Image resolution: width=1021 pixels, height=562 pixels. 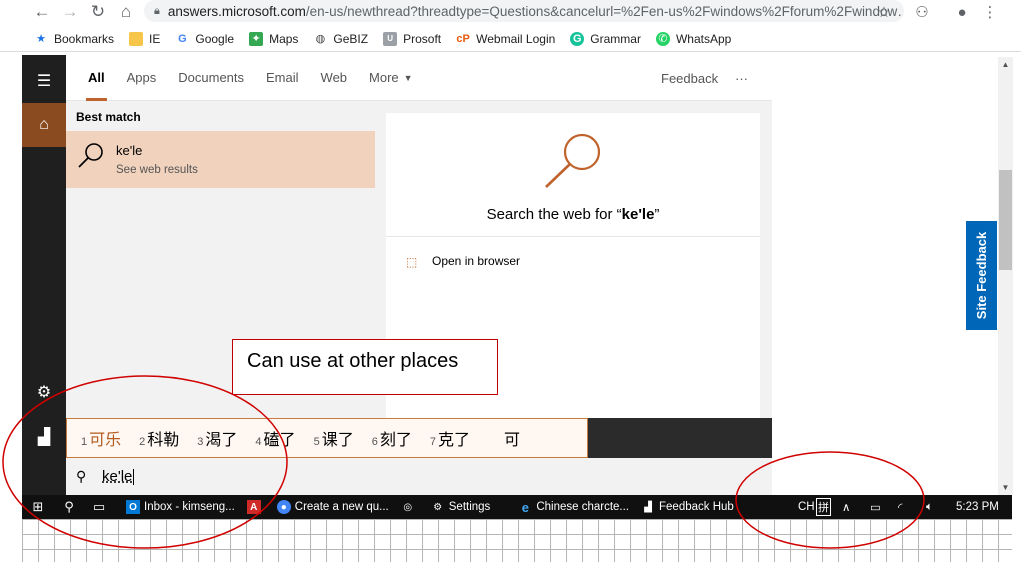 I want to click on bookmark-whatsapp: ✆ WhatsApp, so click(x=693, y=38).